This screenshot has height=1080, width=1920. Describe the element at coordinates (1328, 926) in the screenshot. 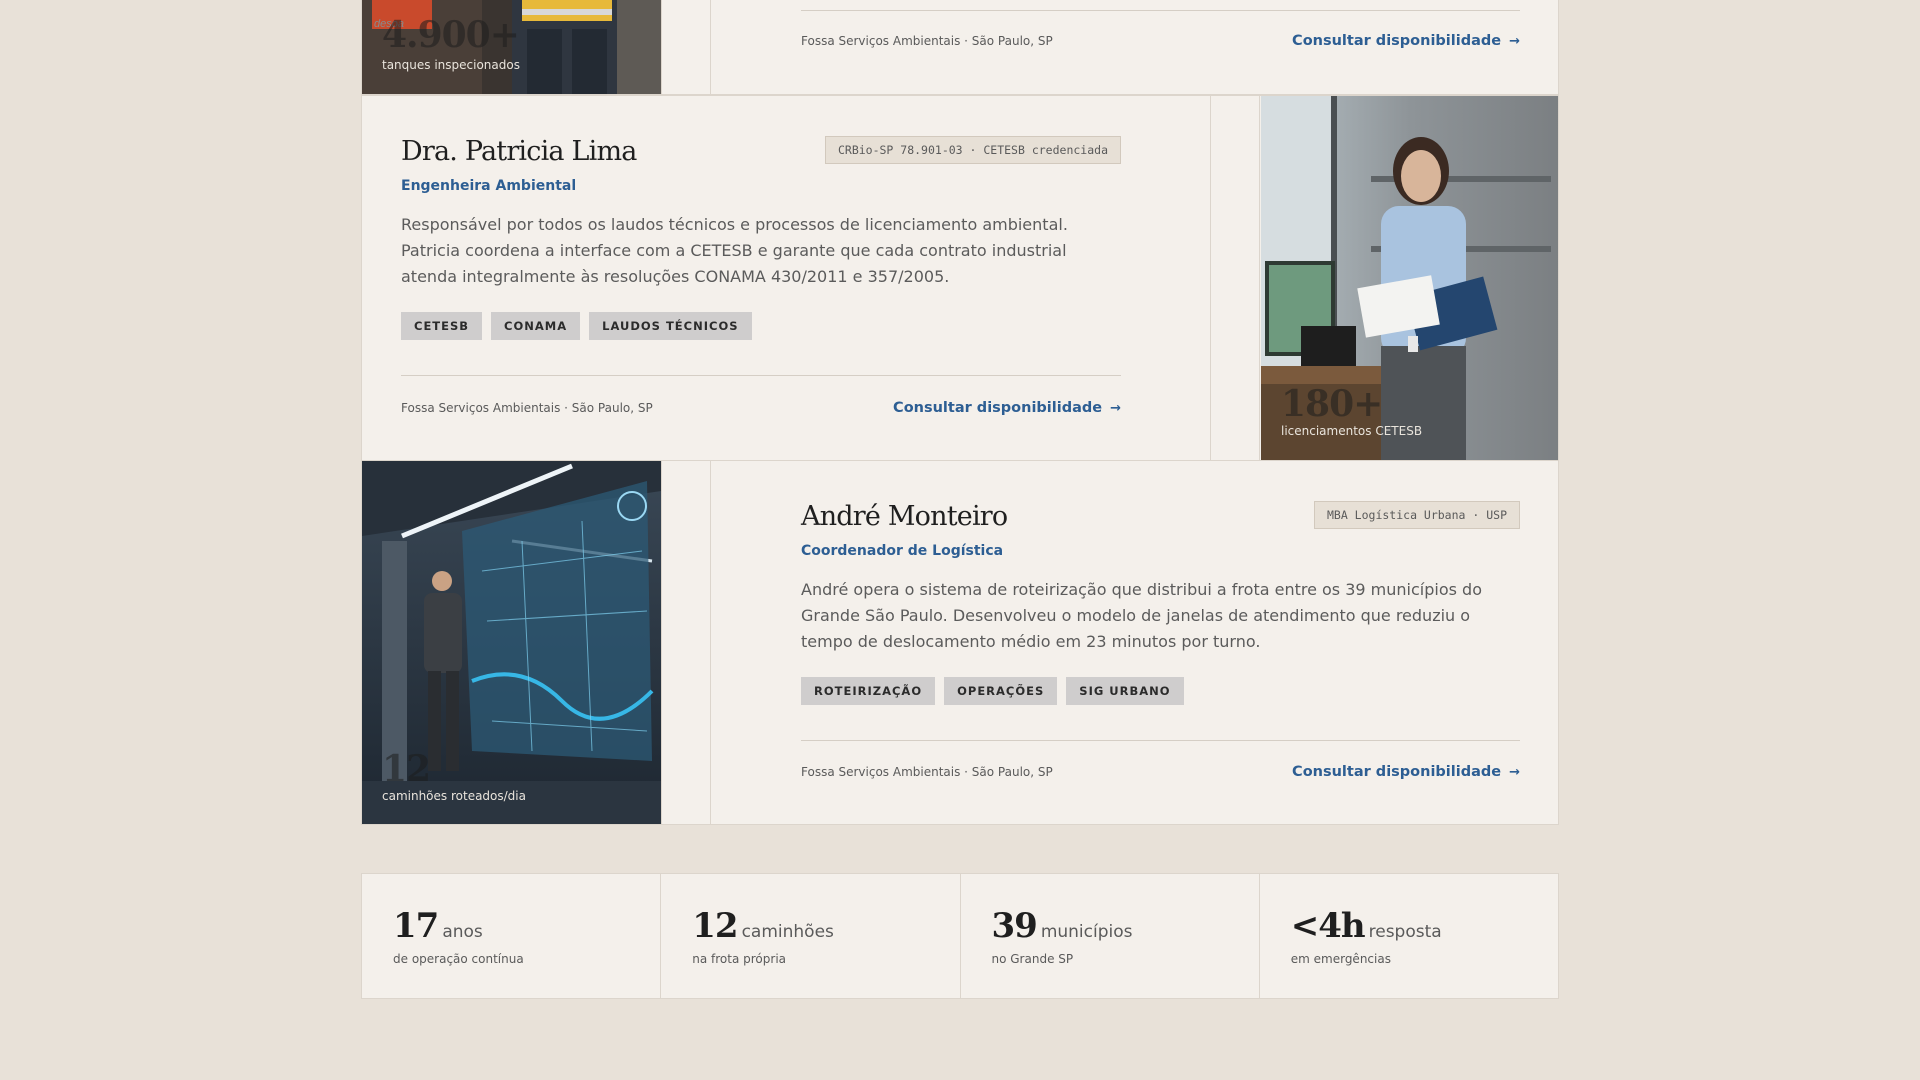

I see `stat-value: <4h` at that location.